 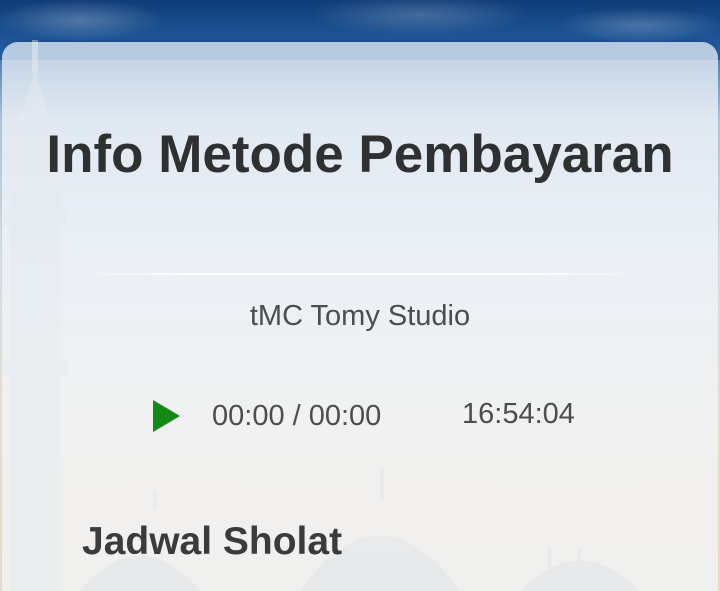 I want to click on audio-player: 00:00 / 00:00, so click(x=265, y=416).